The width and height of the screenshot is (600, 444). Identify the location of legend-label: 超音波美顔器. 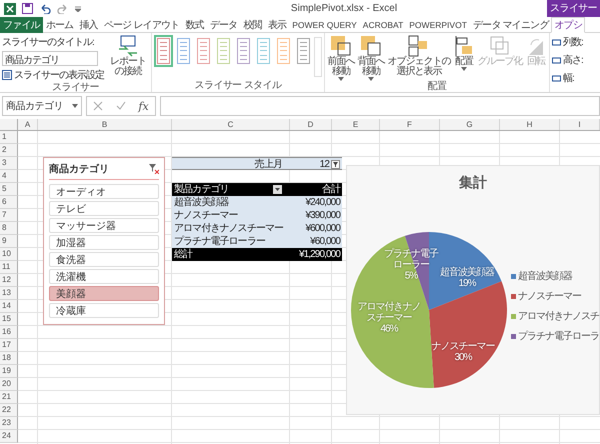
(545, 276).